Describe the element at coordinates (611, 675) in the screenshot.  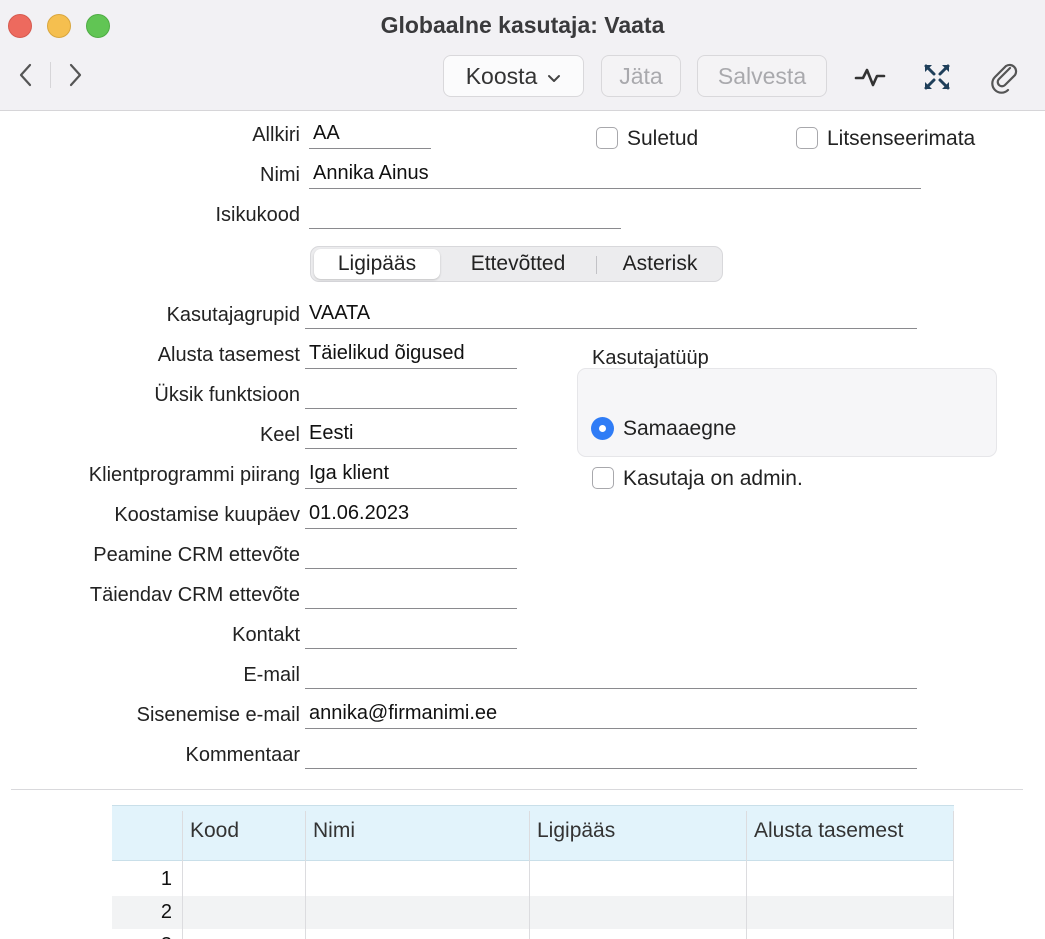
I see `email-field` at that location.